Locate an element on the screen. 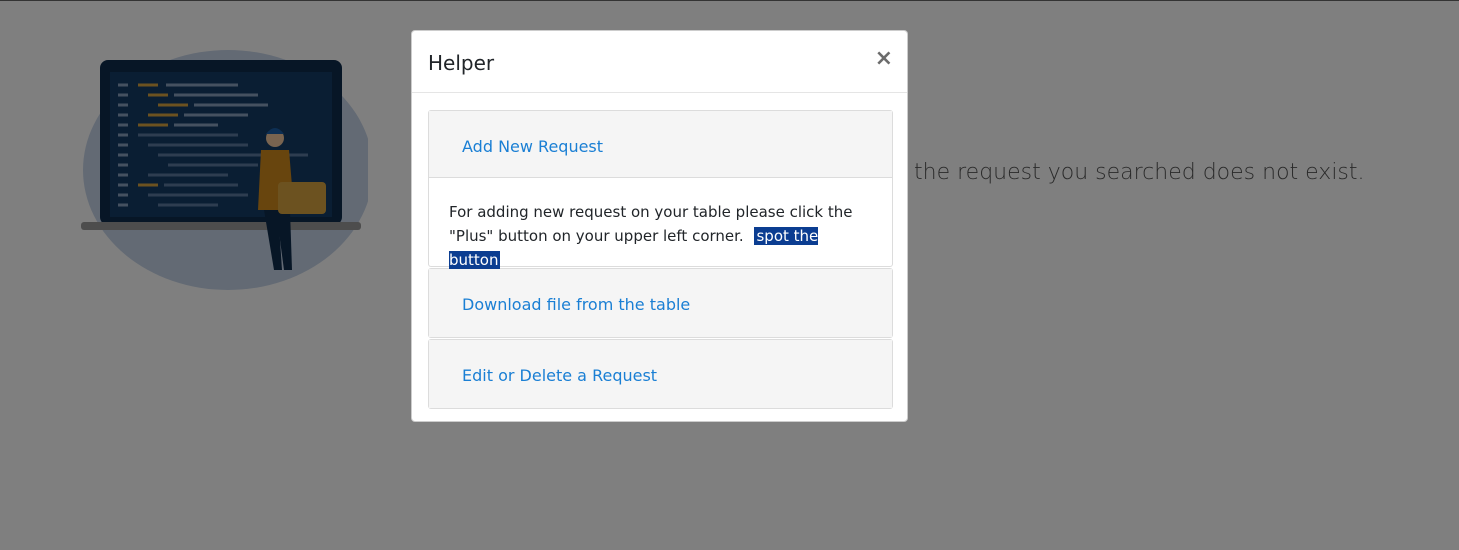 This screenshot has height=550, width=1459. accordion-card-edit-delete: Edit or Delete a Request is located at coordinates (660, 374).